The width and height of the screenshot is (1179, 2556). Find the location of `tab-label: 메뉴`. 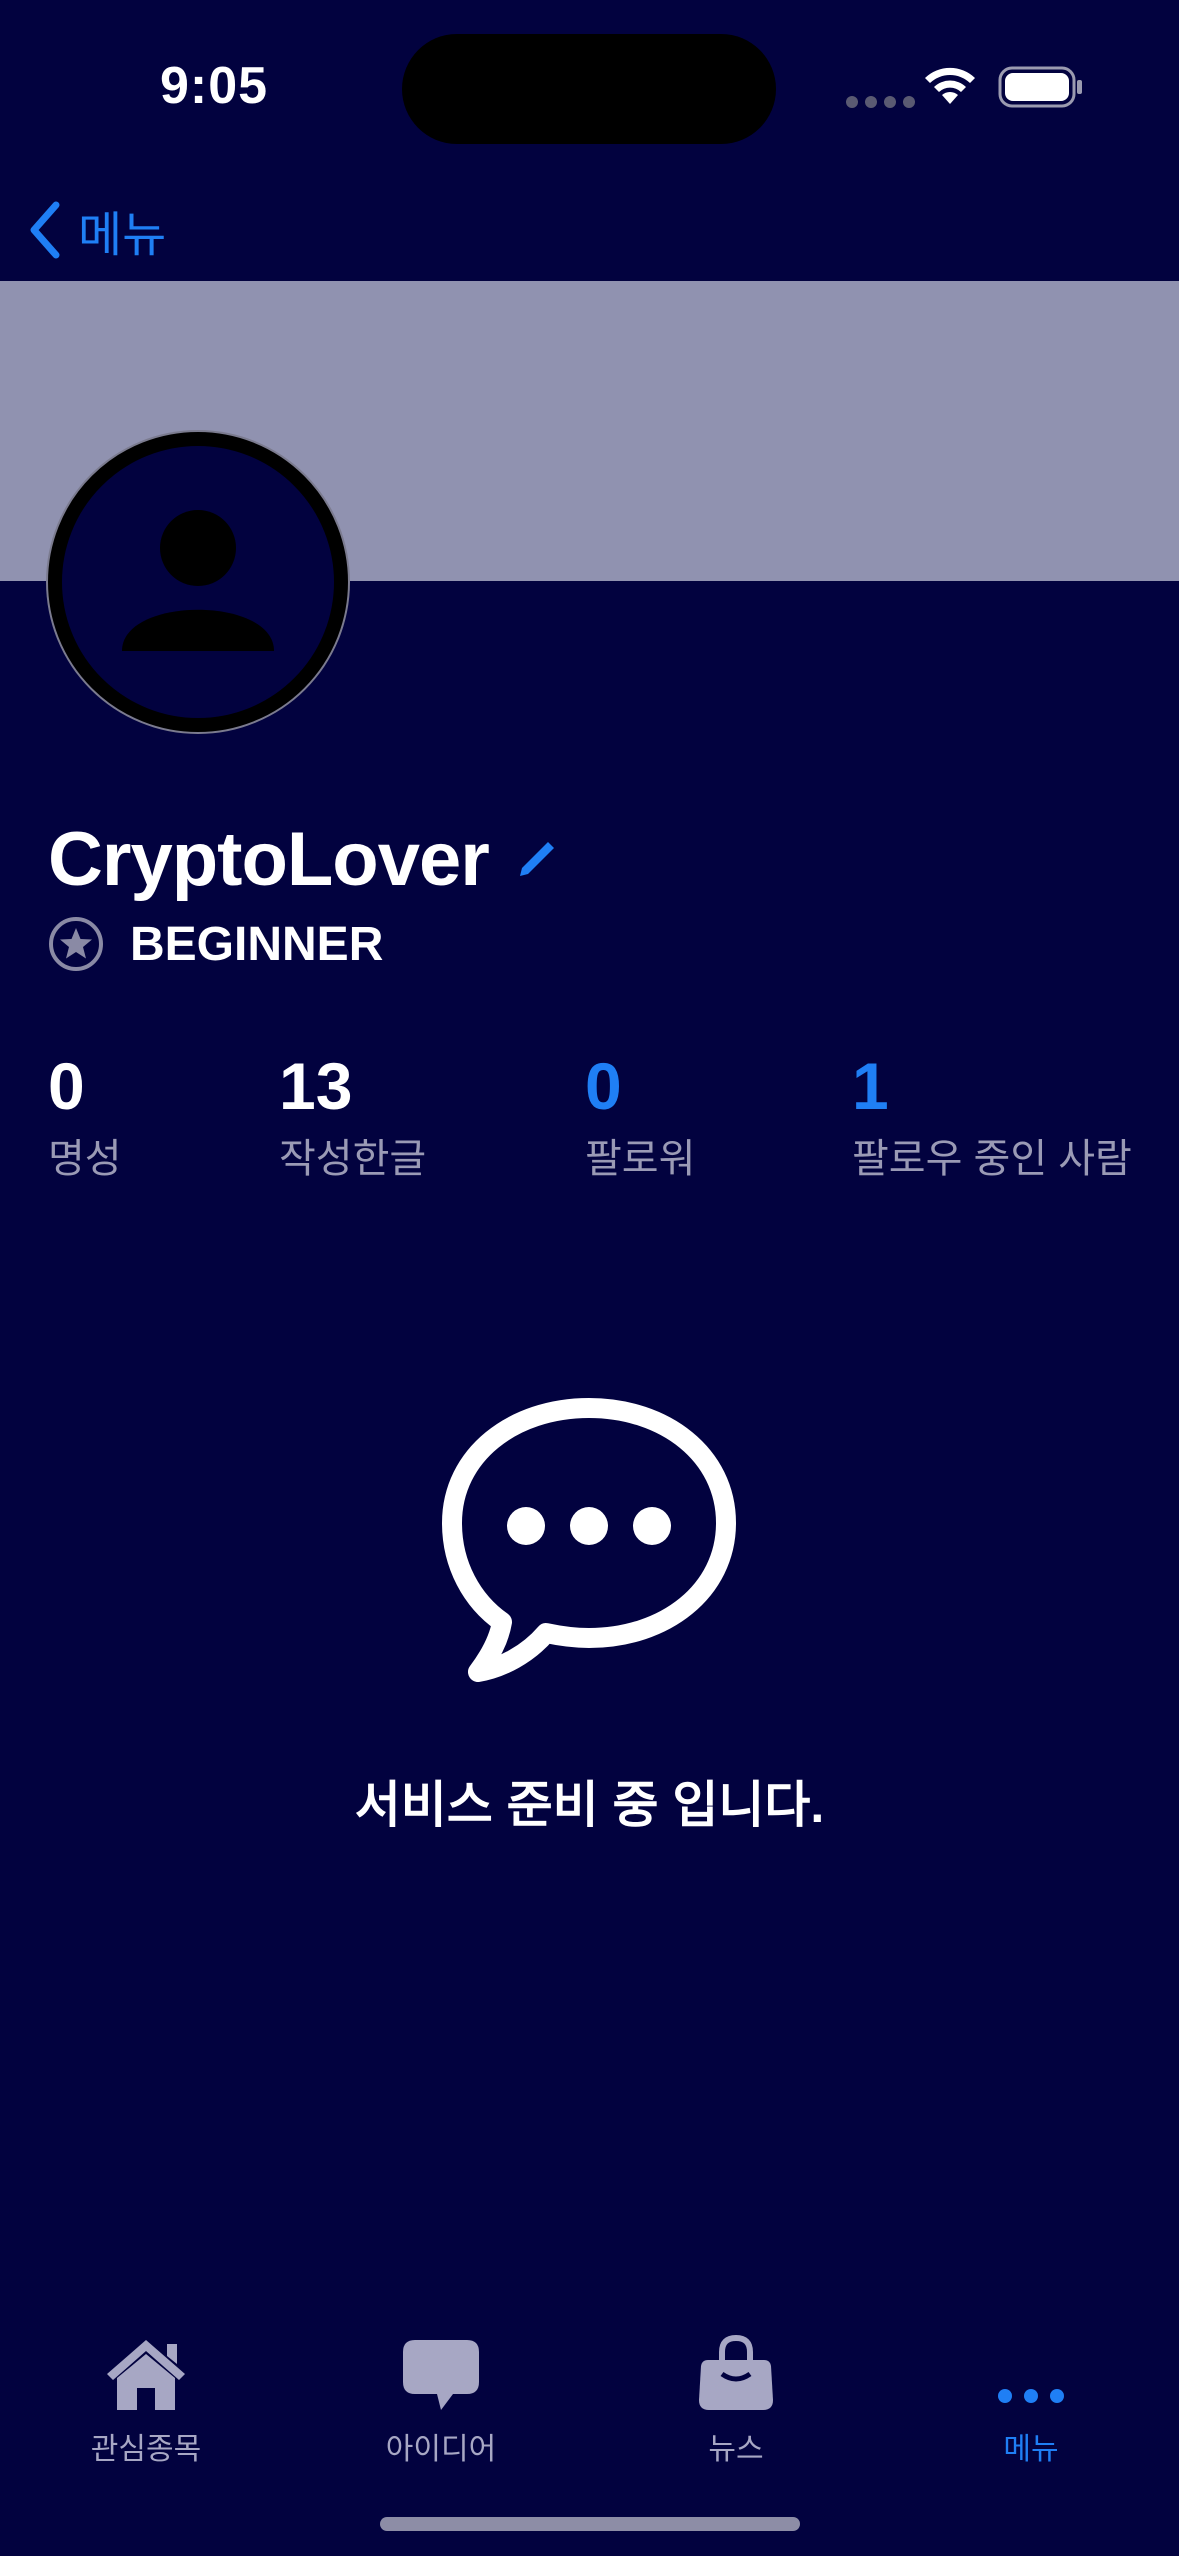

tab-label: 메뉴 is located at coordinates (1031, 2449).